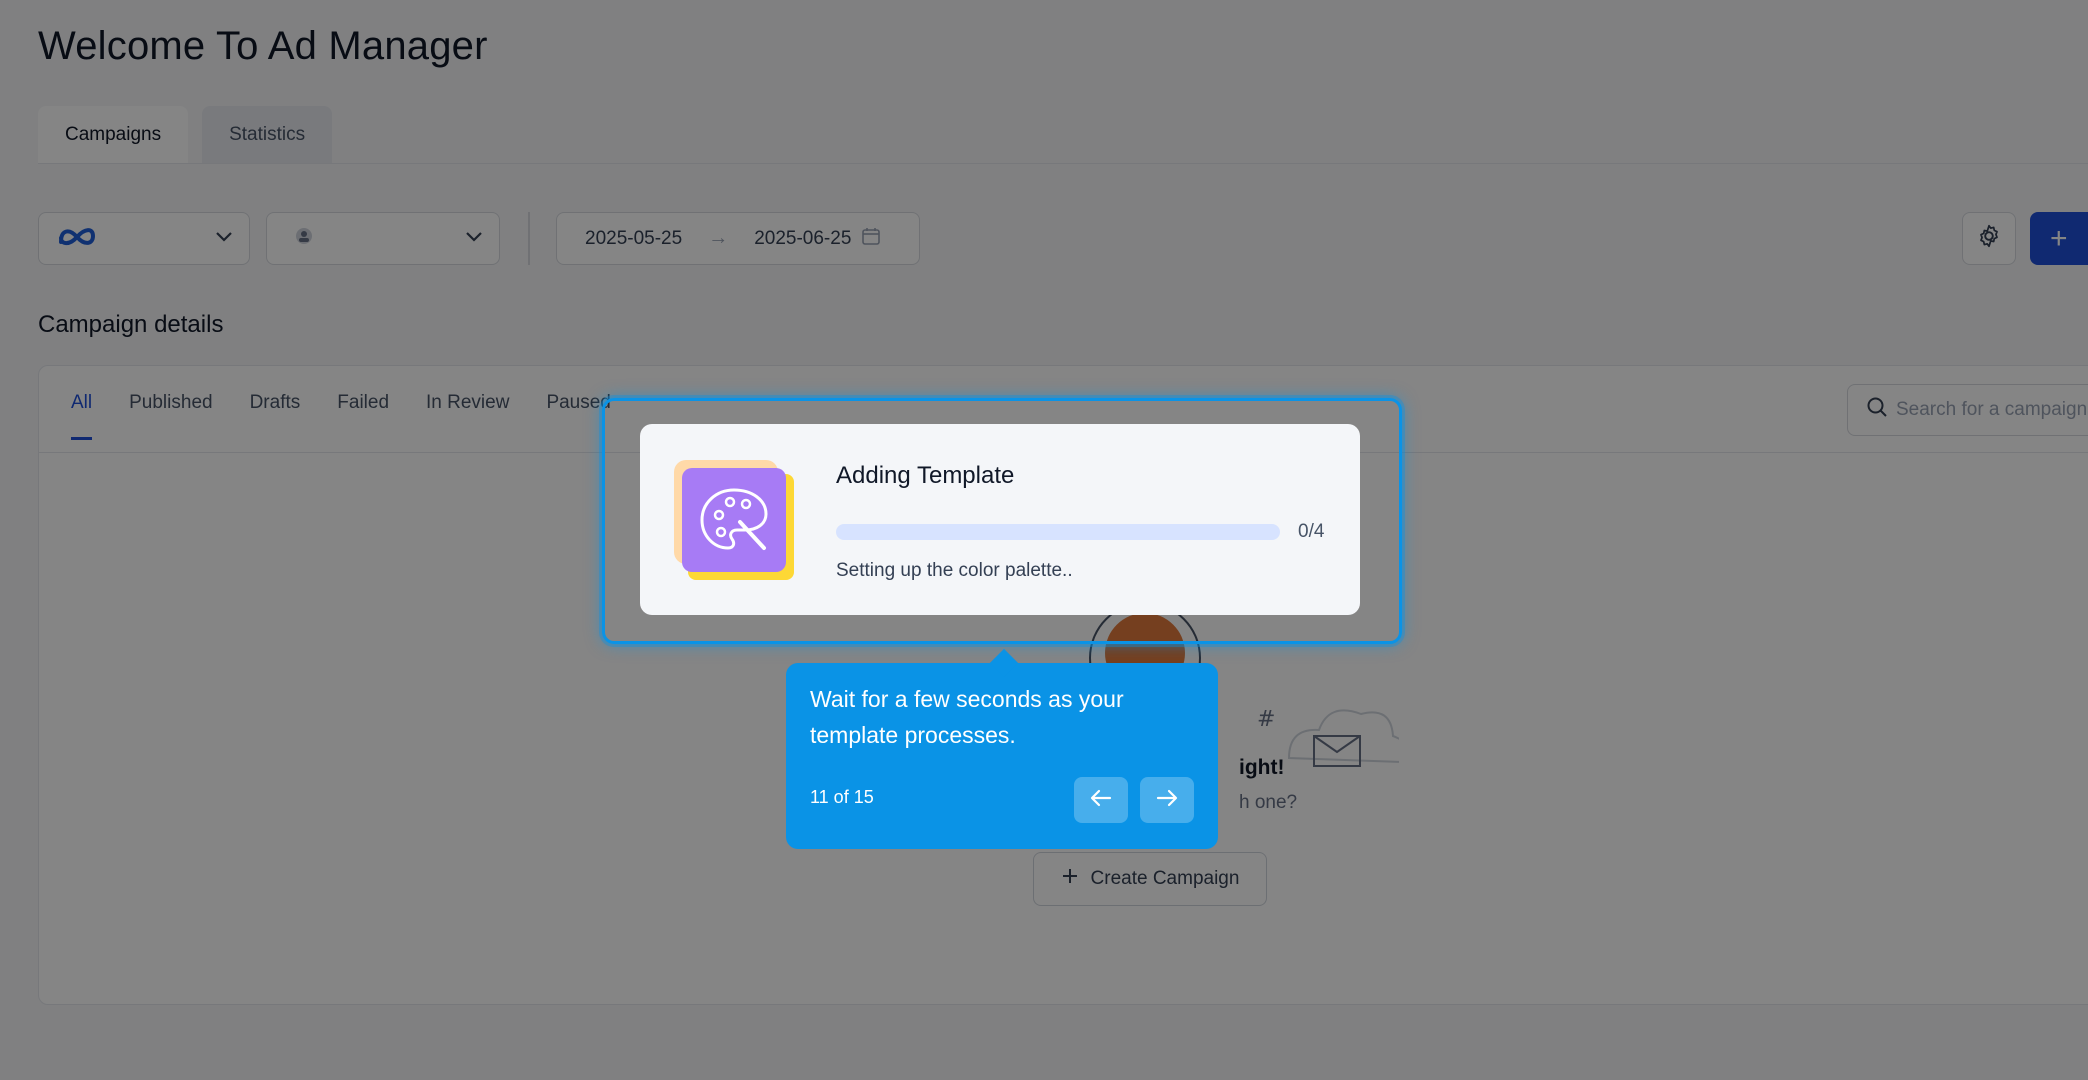 The height and width of the screenshot is (1080, 2088). Describe the element at coordinates (954, 570) in the screenshot. I see `modal-status-text: Setting up the color palette..` at that location.